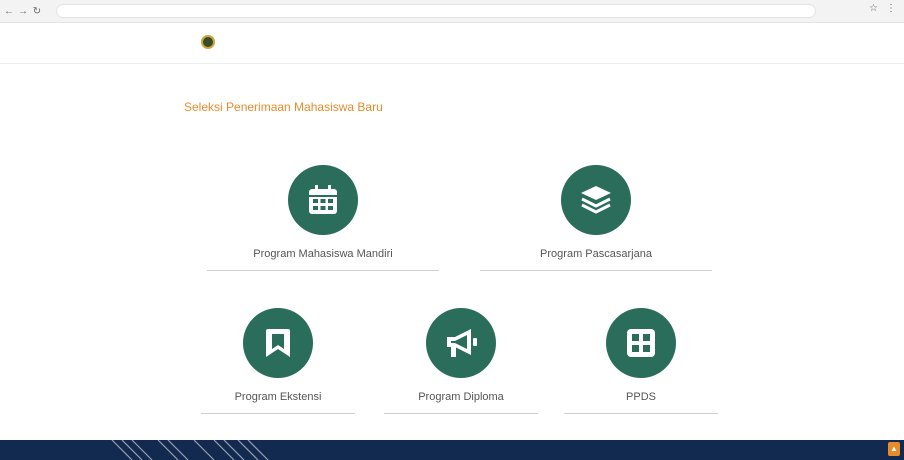  I want to click on back-button: ←, so click(9, 11).